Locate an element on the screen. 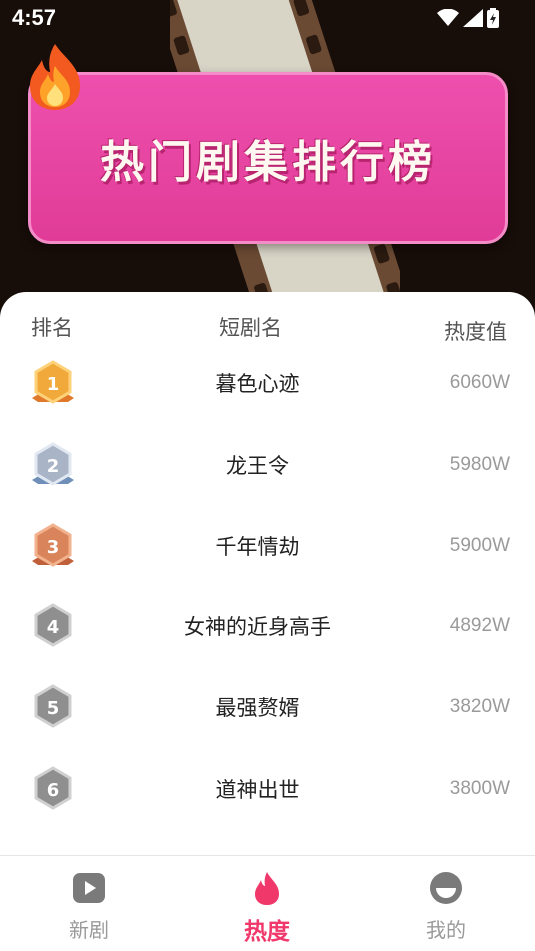 This screenshot has height=951, width=535. heat-value: 5980W is located at coordinates (479, 464).